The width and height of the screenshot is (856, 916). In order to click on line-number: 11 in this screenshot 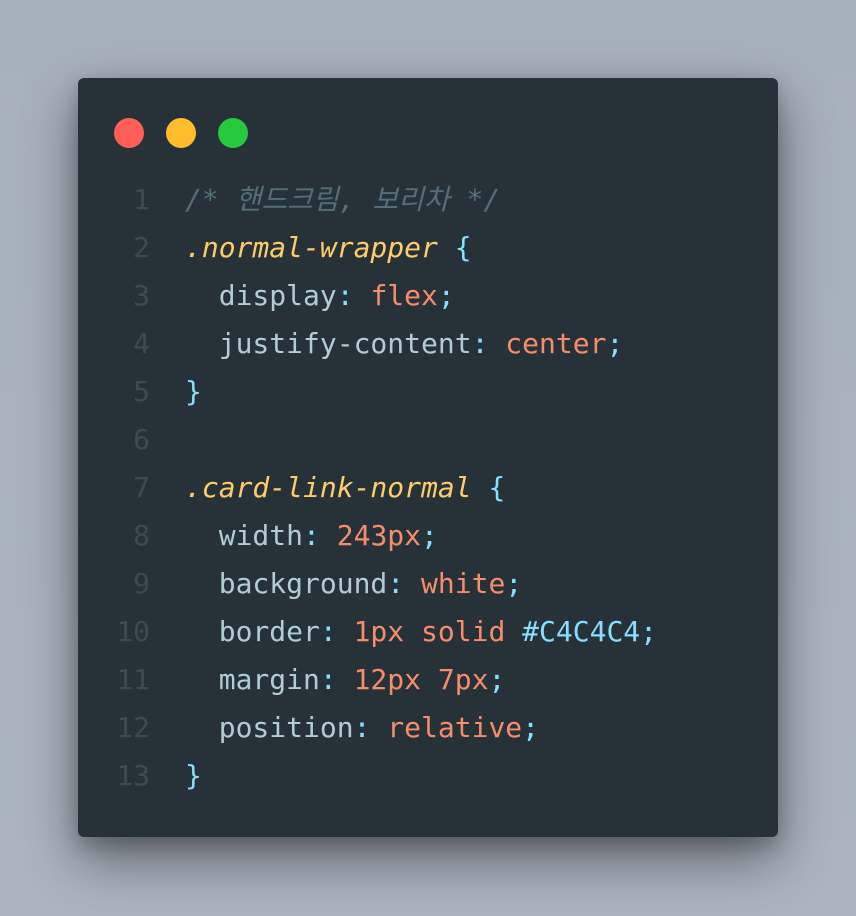, I will do `click(133, 679)`.